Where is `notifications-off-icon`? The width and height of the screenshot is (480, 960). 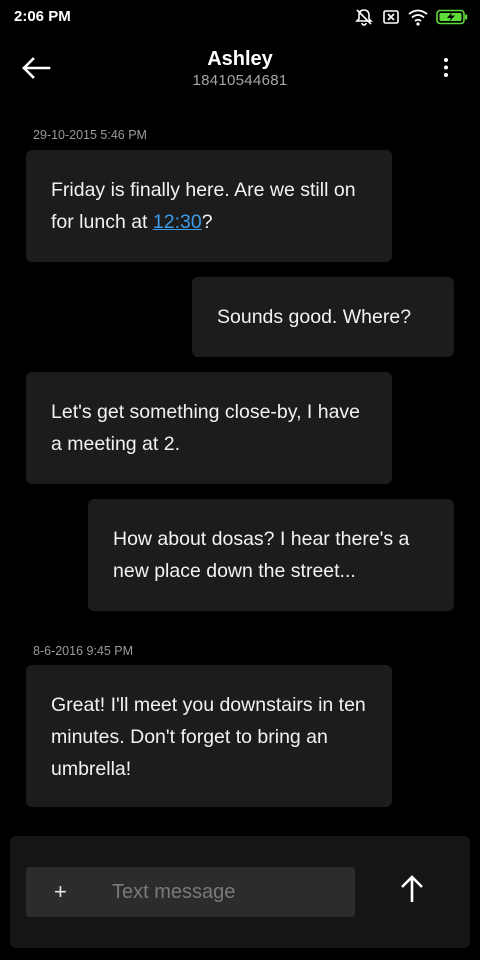 notifications-off-icon is located at coordinates (364, 17).